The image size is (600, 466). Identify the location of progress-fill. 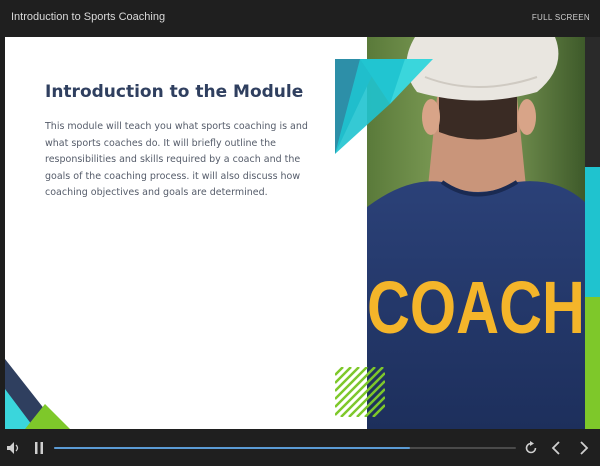
(232, 448).